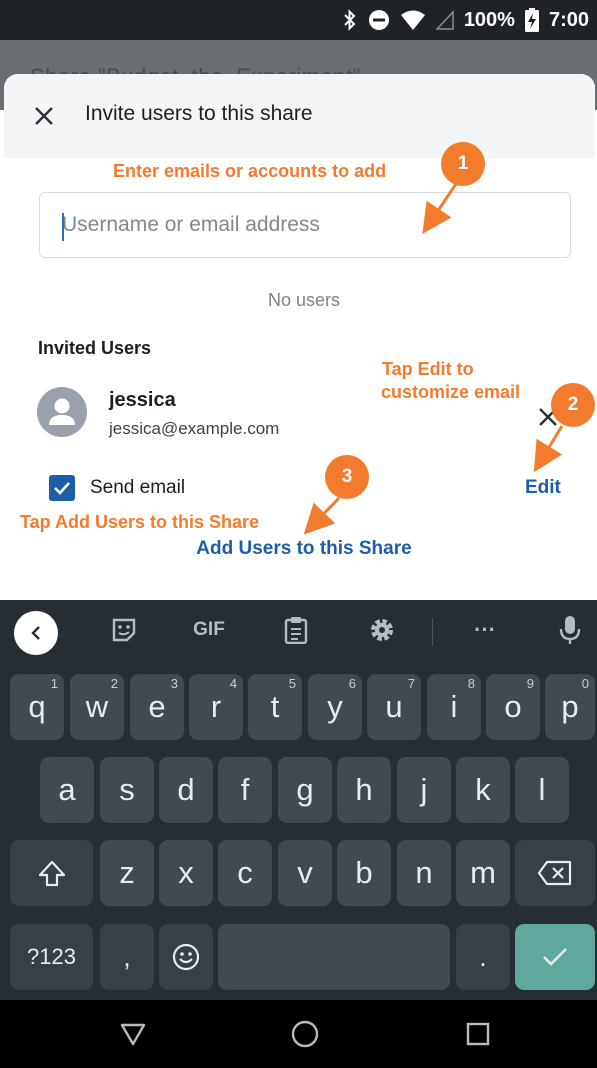  I want to click on key-c: c, so click(245, 873).